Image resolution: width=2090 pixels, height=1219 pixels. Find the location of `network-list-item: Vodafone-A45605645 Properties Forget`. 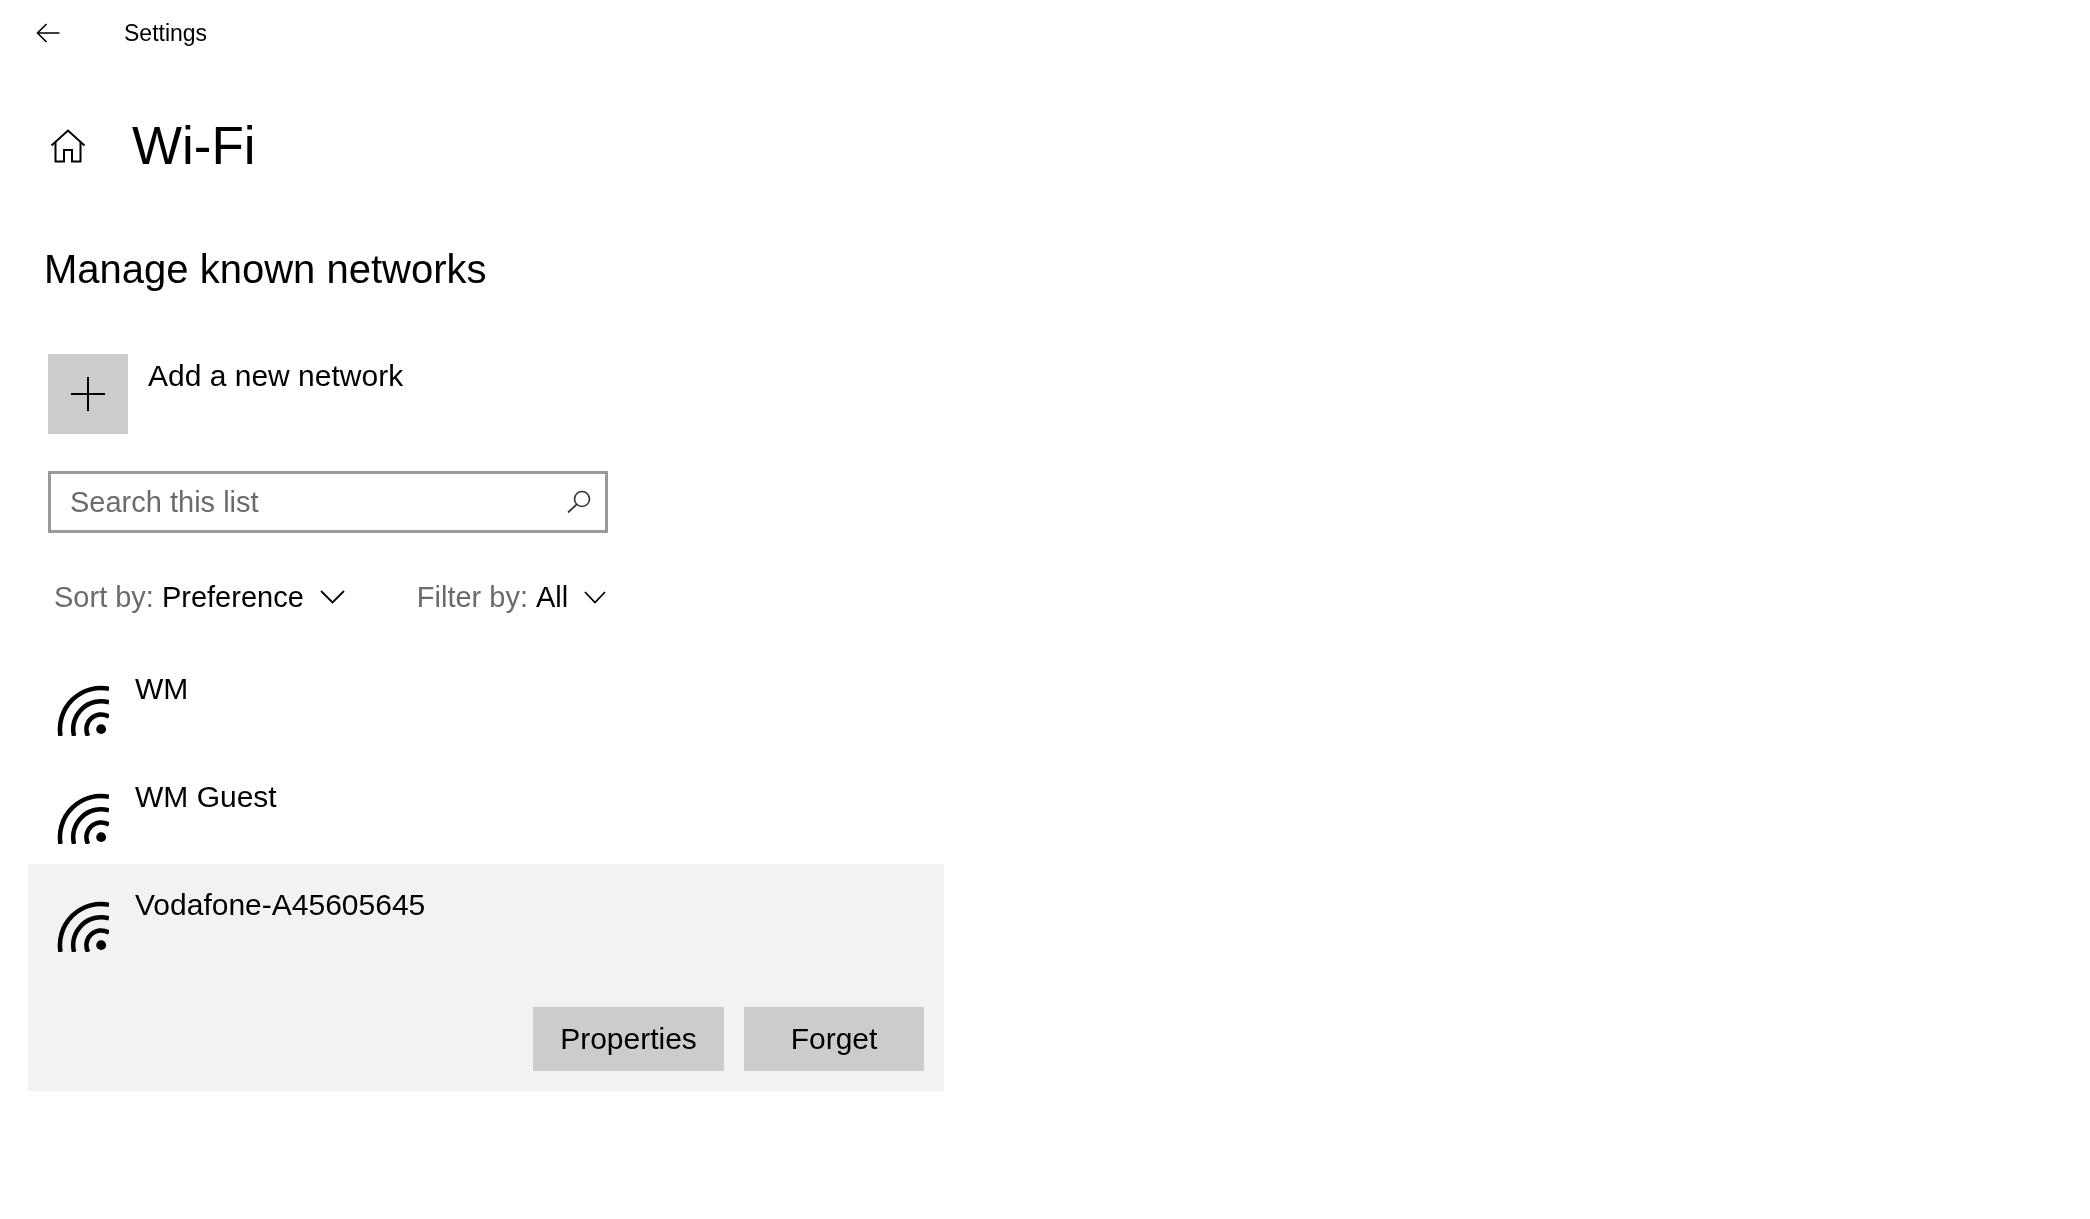

network-list-item: Vodafone-A45605645 Properties Forget is located at coordinates (486, 977).